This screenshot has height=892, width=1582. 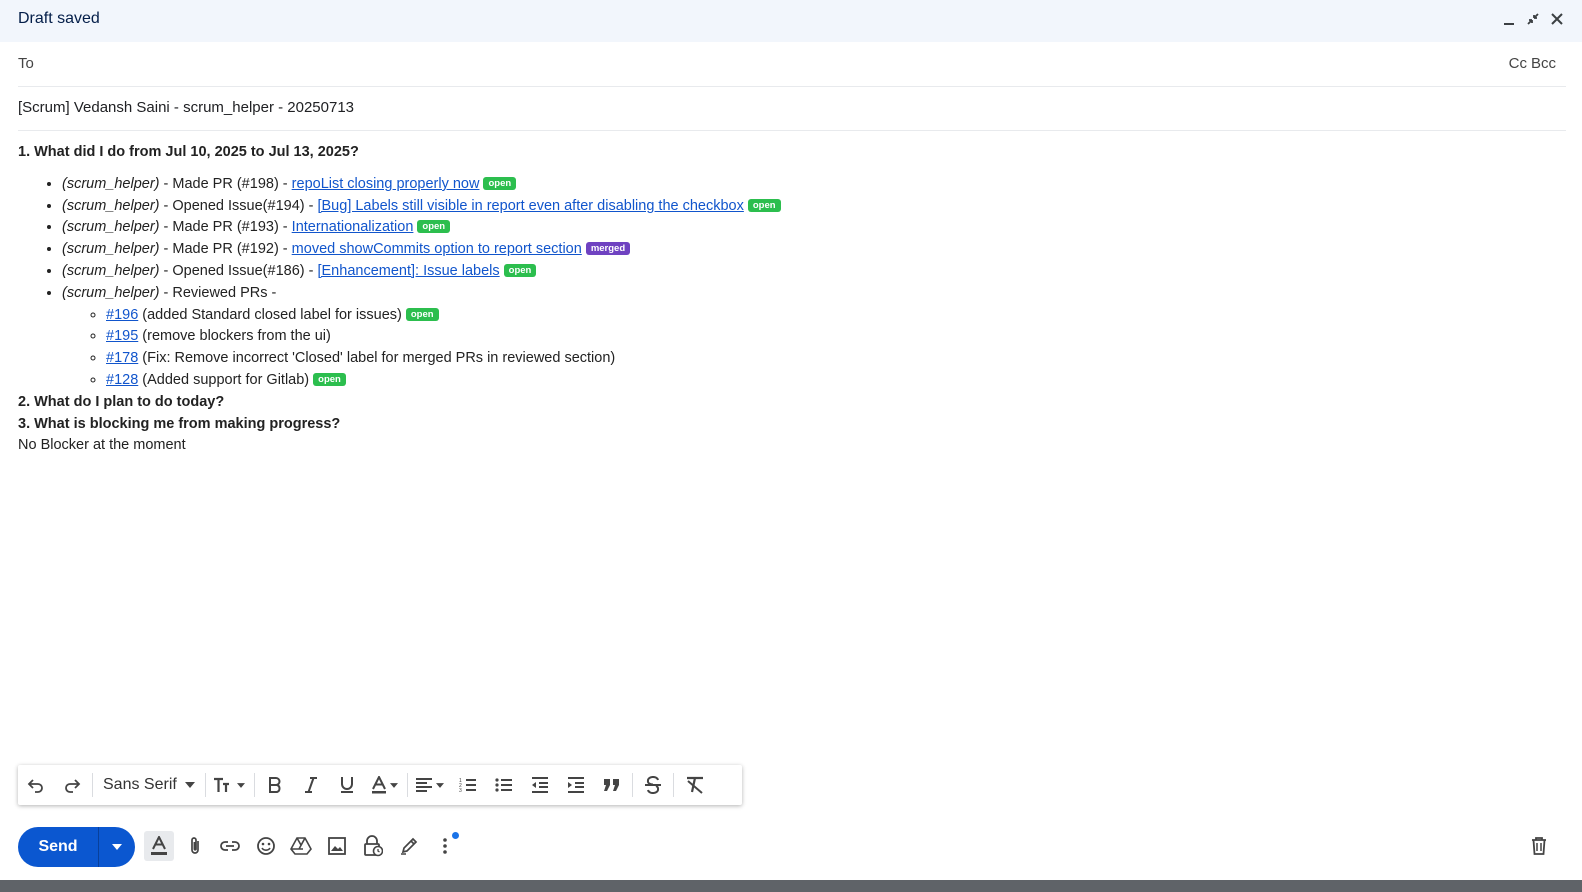 What do you see at coordinates (612, 785) in the screenshot?
I see `quote-icon` at bounding box center [612, 785].